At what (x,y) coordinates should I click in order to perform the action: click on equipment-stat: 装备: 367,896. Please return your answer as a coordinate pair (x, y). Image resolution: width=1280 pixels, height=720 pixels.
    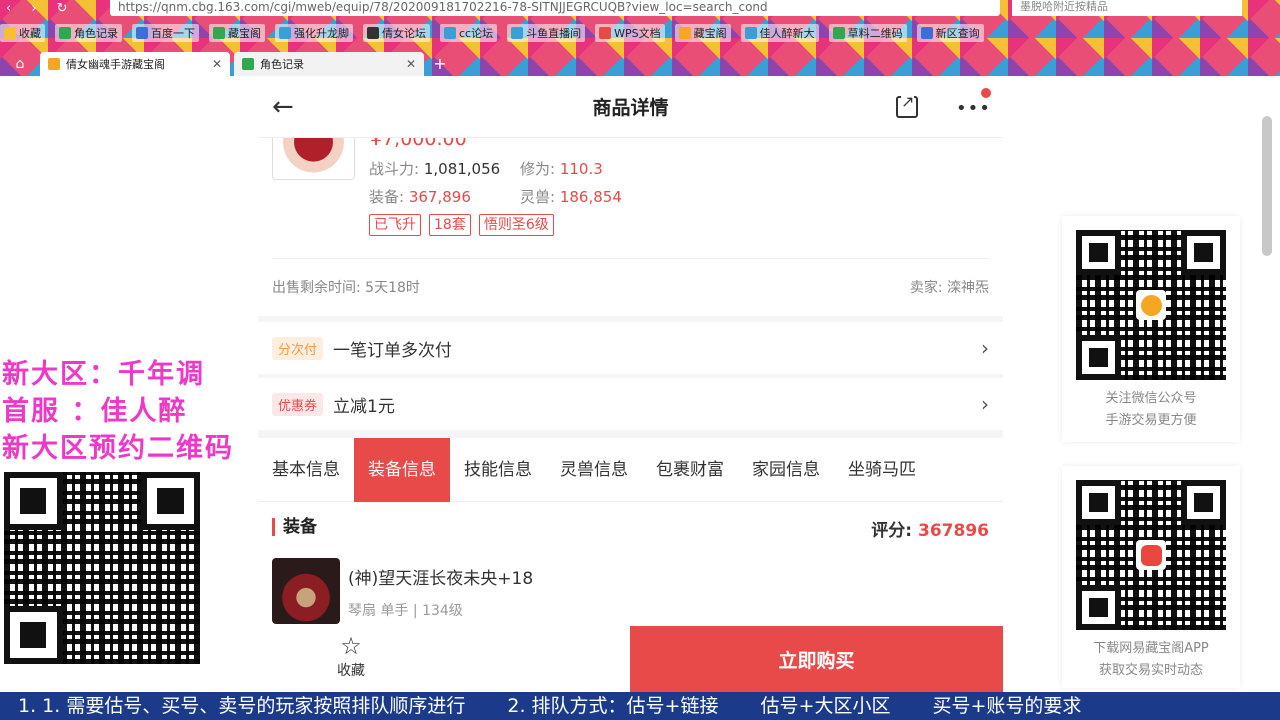
    Looking at the image, I should click on (420, 197).